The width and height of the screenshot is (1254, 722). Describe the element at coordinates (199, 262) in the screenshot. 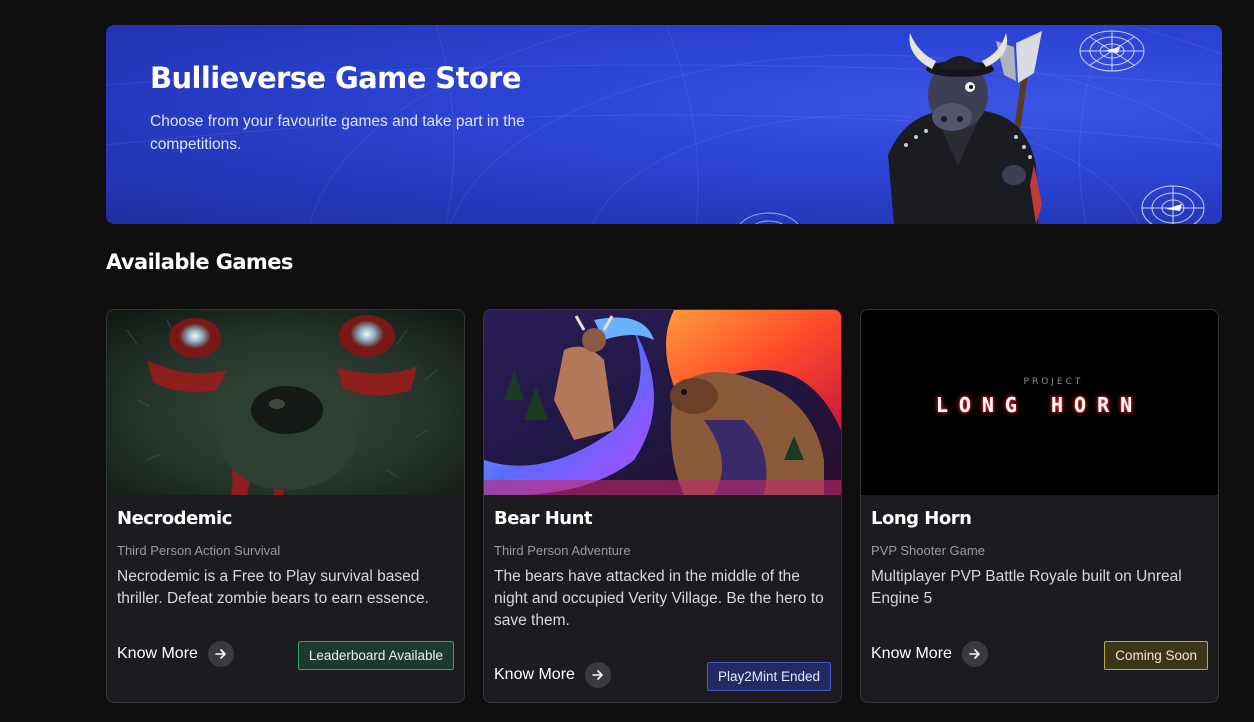

I see `available-games-heading: Available Games` at that location.